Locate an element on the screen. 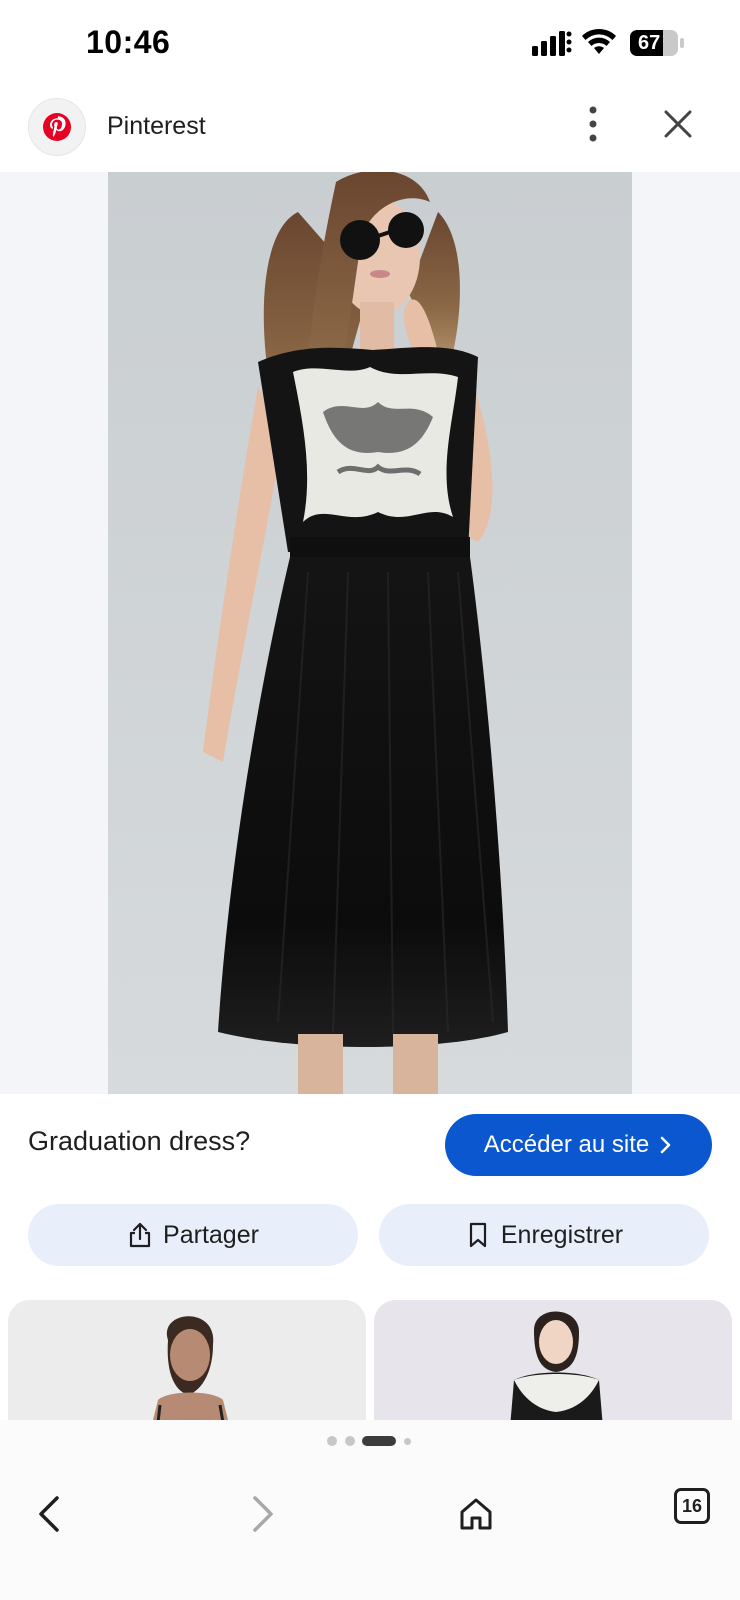  source-header: Pinterest is located at coordinates (370, 130).